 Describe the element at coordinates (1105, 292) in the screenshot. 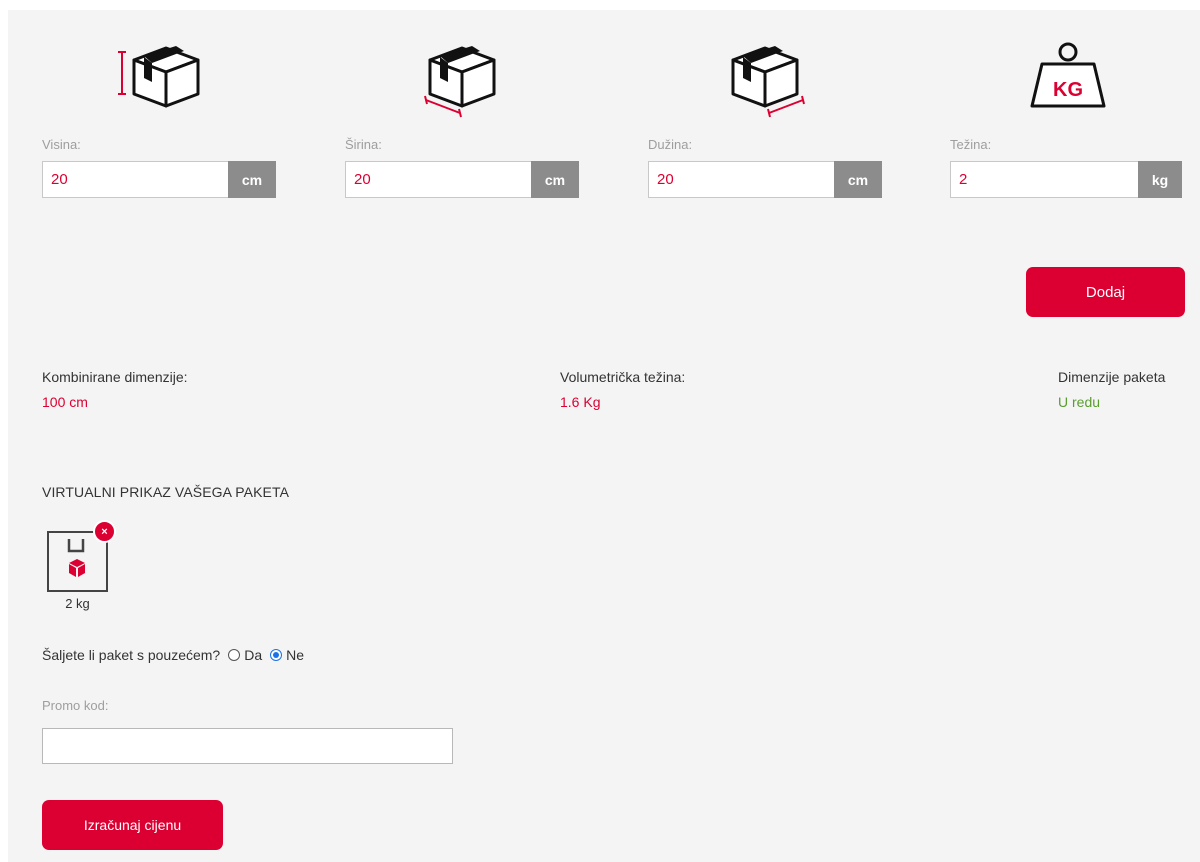

I see `add-button: Dodaj` at that location.